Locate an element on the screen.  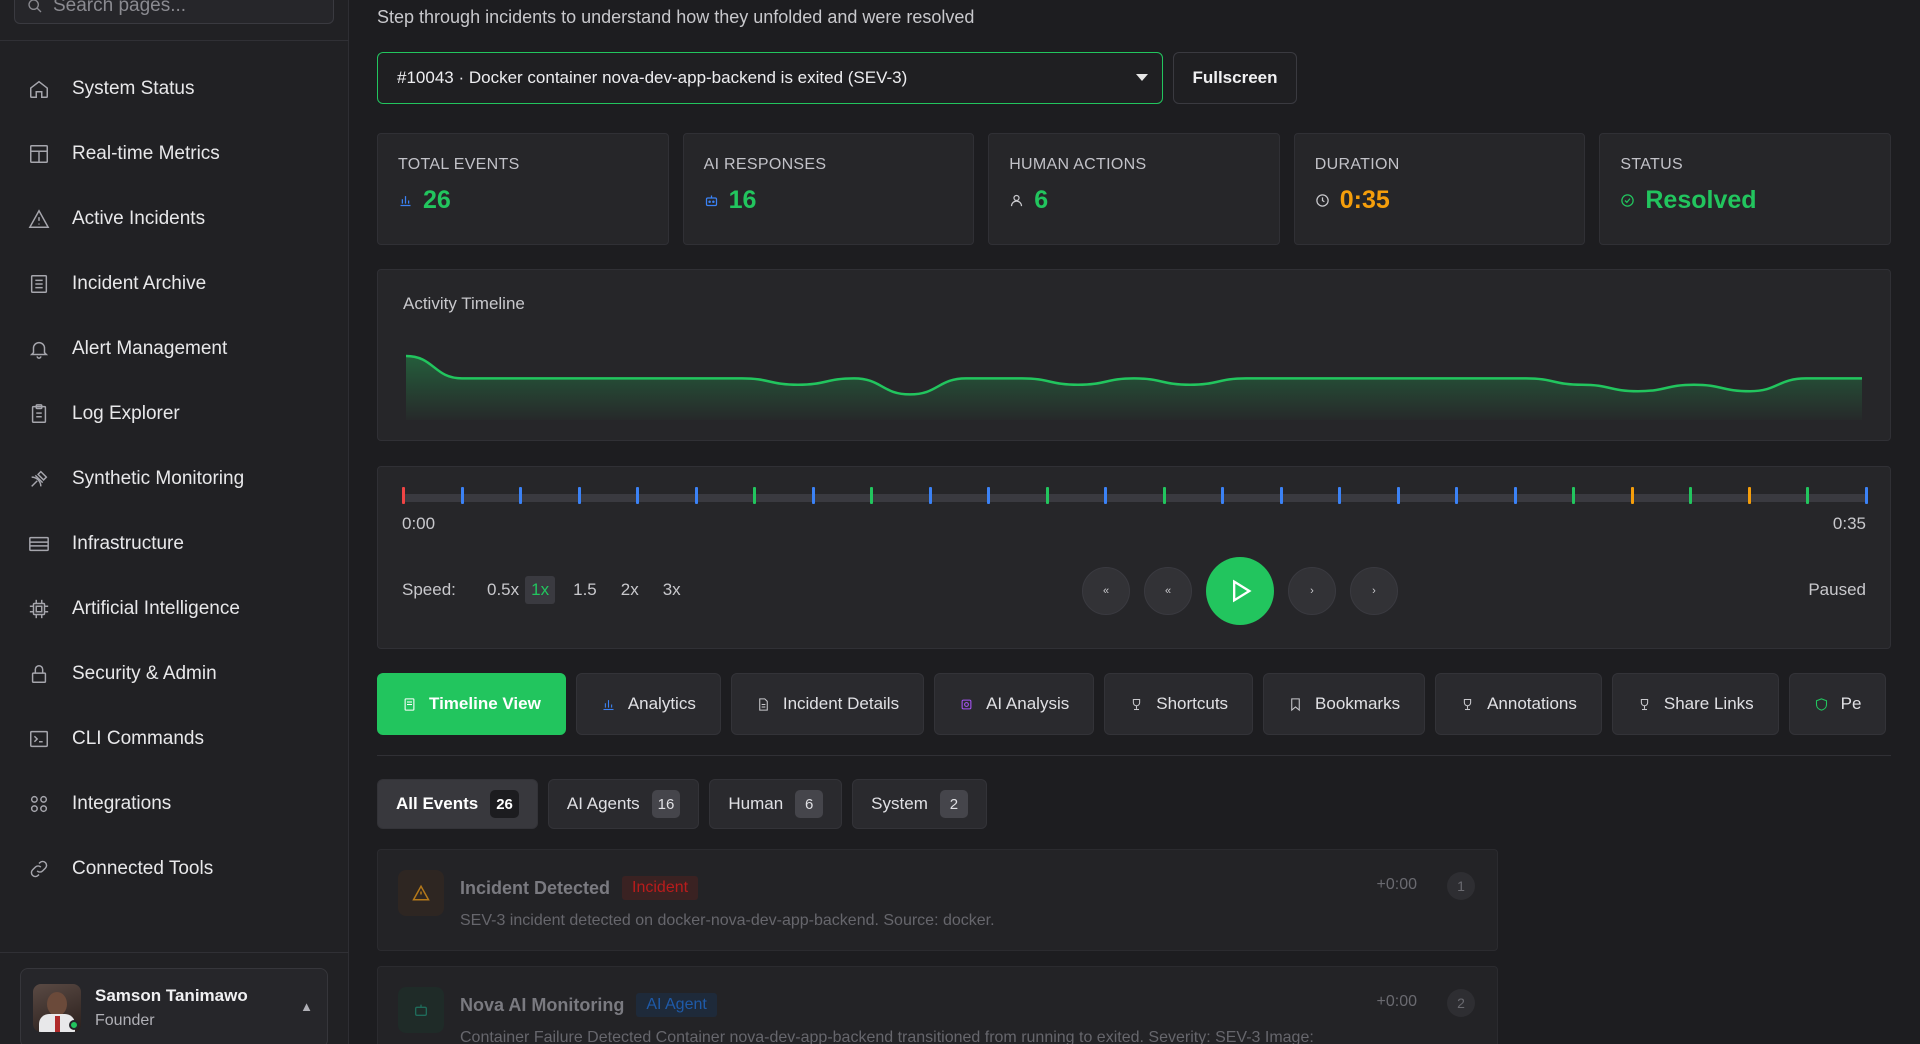
count-badge: 26 is located at coordinates (504, 804).